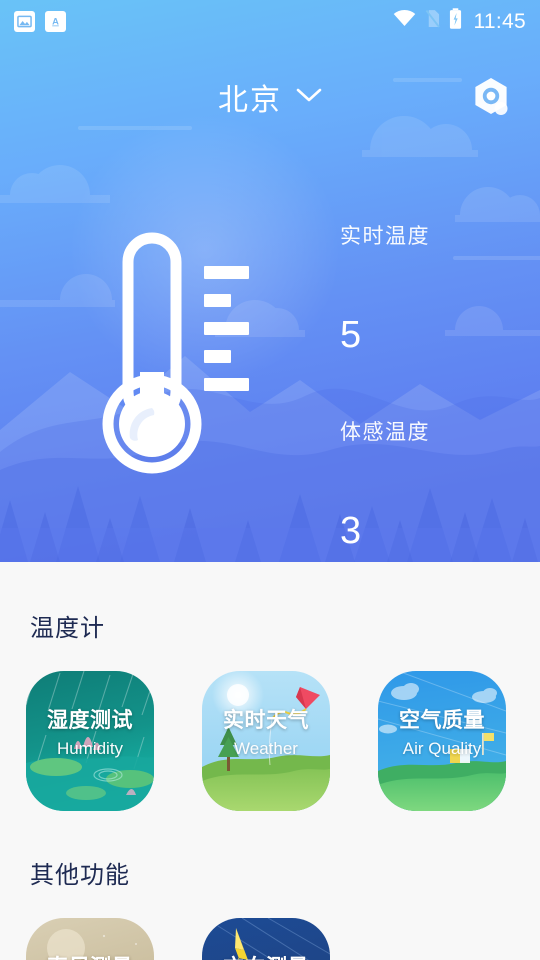 The height and width of the screenshot is (960, 540). I want to click on other-functions-card-row: 直尺测量, so click(270, 939).